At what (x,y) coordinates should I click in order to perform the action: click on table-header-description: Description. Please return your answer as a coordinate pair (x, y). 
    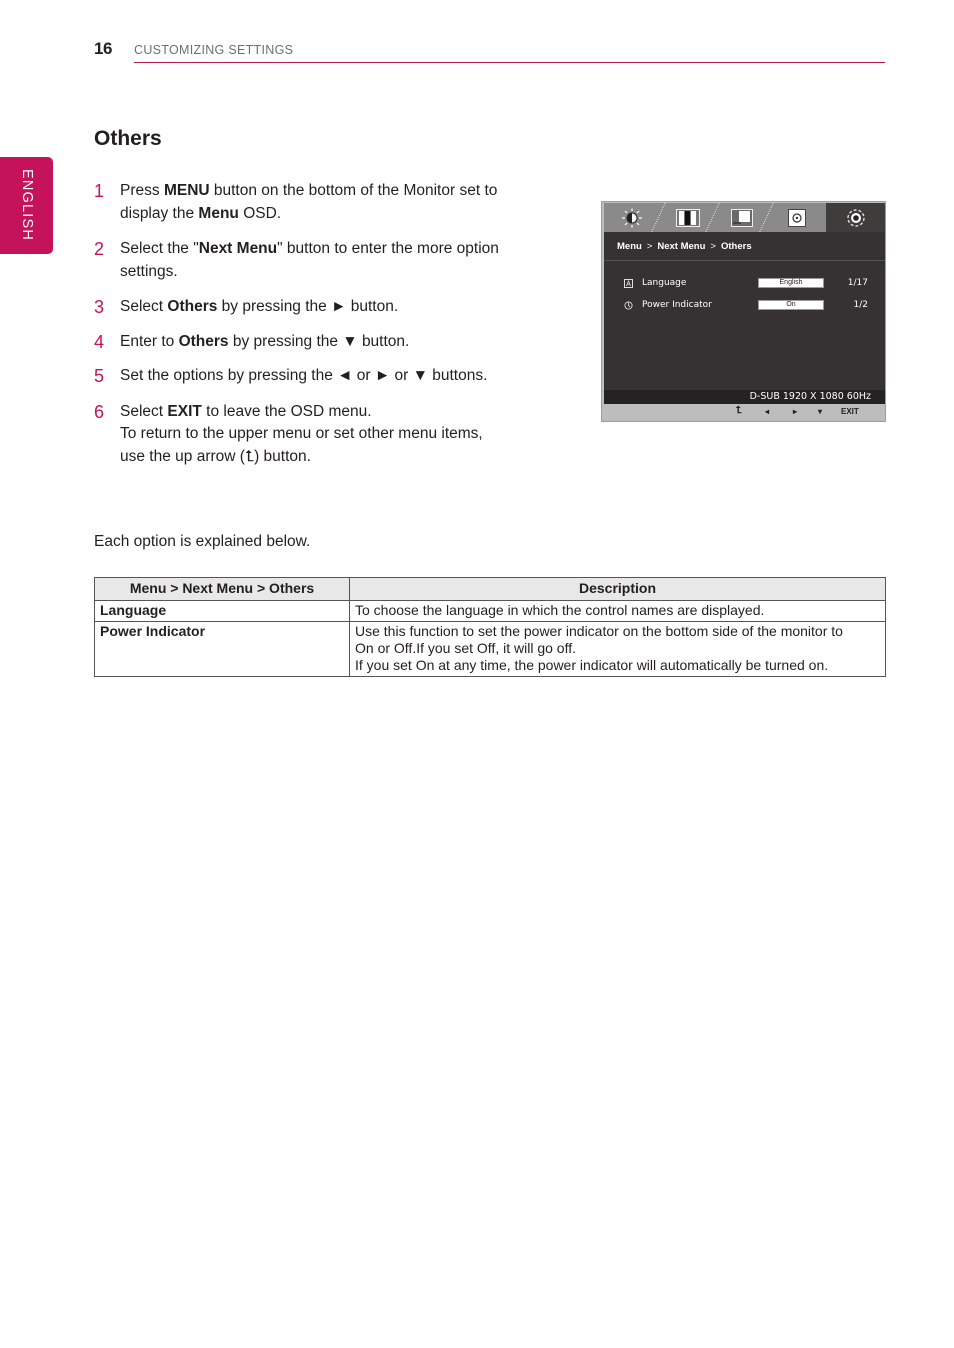
    Looking at the image, I should click on (617, 589).